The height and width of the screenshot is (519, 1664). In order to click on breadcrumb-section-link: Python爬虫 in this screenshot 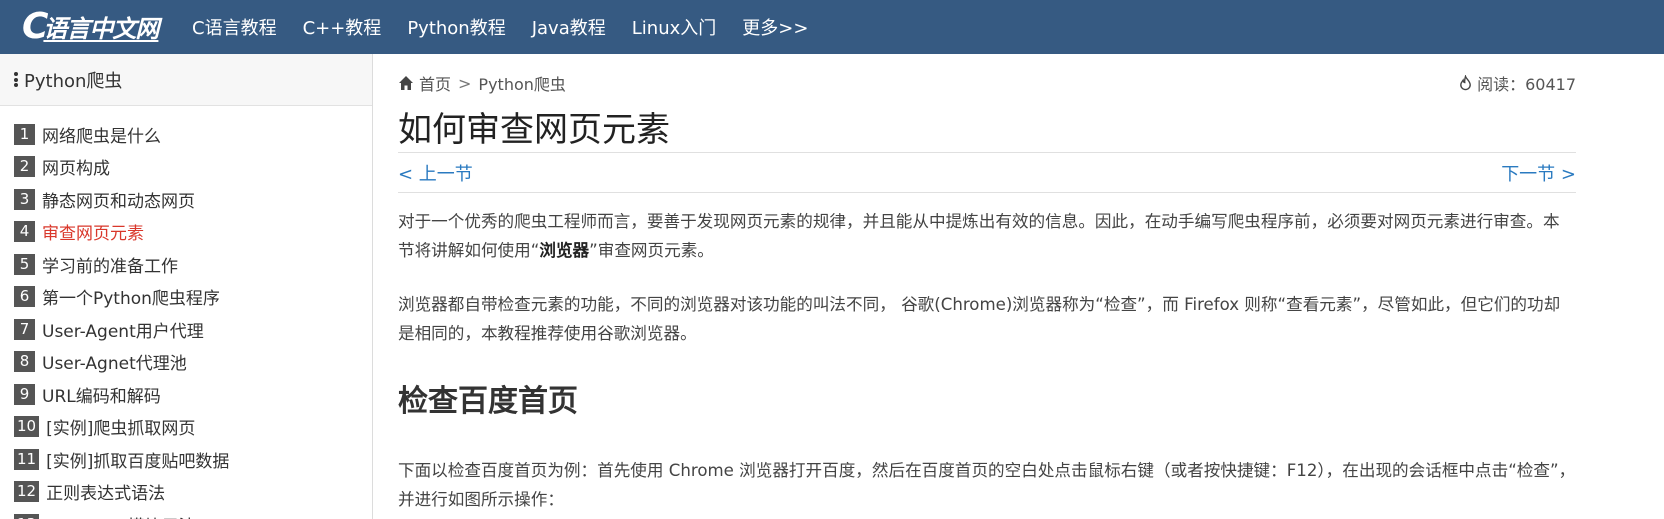, I will do `click(521, 83)`.